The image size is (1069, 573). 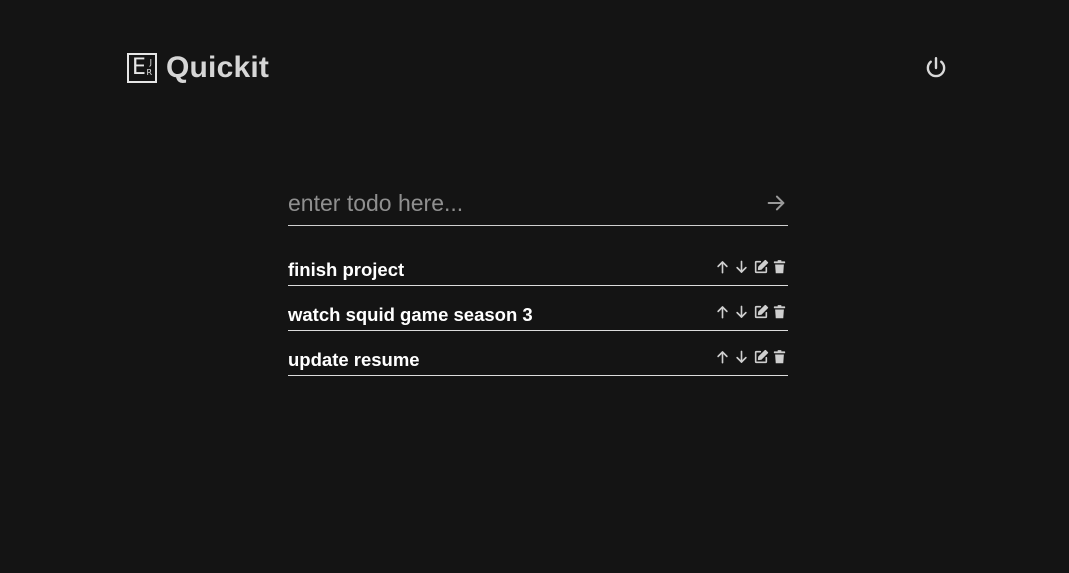 I want to click on todo-form, so click(x=538, y=203).